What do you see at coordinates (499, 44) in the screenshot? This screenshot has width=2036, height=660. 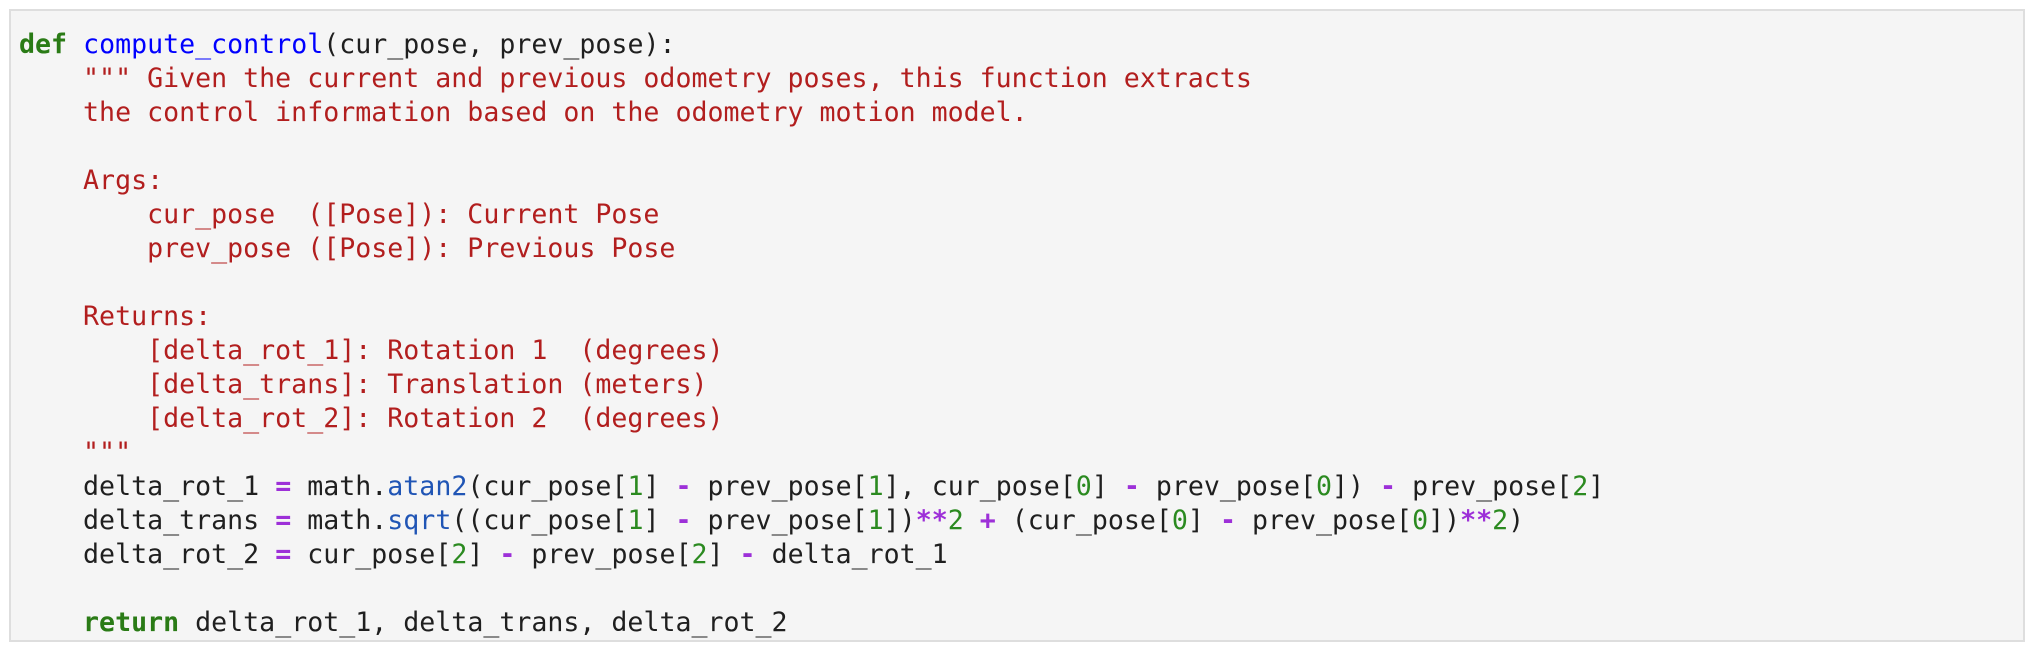 I see `code-token: (cur_pose, prev_pose):` at bounding box center [499, 44].